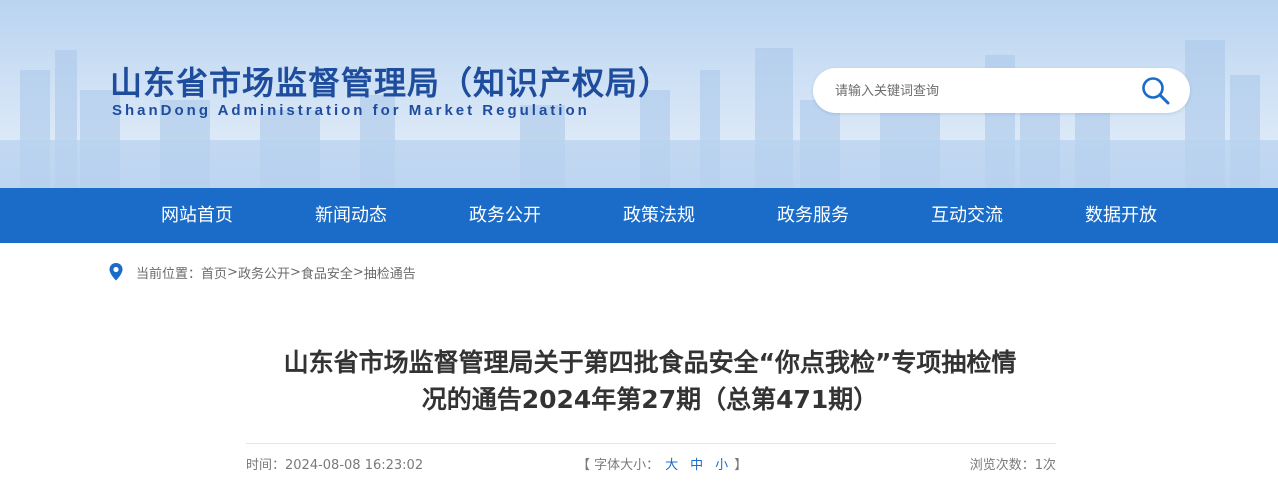 This screenshot has height=498, width=1278. What do you see at coordinates (650, 399) in the screenshot?
I see `article-title-line2: 况的通告2024年第27期（总第471期）` at bounding box center [650, 399].